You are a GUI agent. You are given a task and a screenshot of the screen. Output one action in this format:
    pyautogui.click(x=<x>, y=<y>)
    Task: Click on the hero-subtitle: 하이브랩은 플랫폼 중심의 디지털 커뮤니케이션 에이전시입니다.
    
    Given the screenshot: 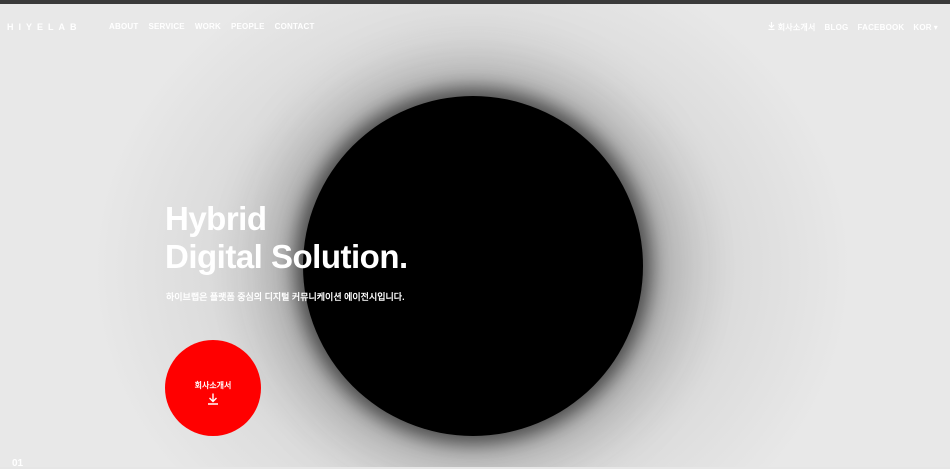 What is the action you would take?
    pyautogui.click(x=285, y=297)
    